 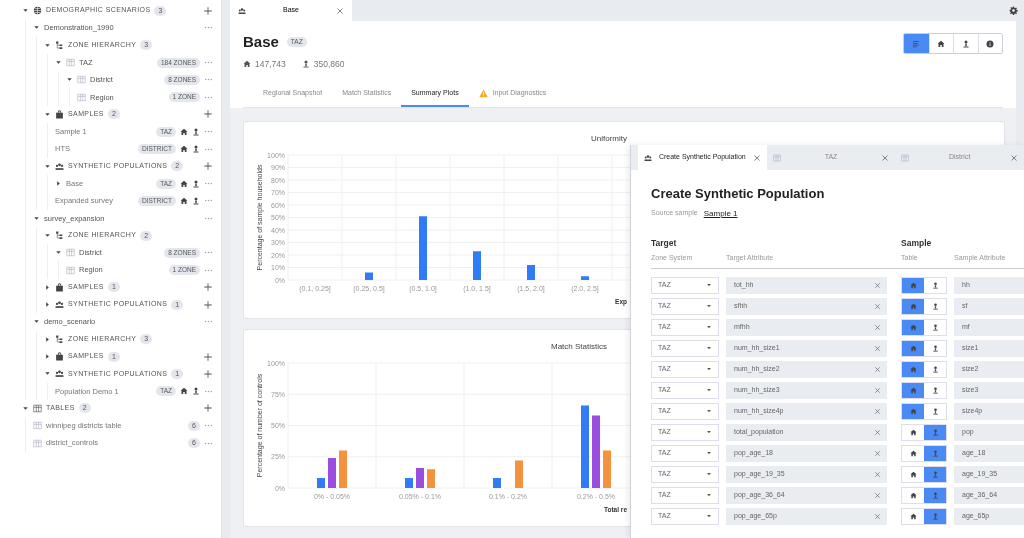 I want to click on view-button, so click(x=989, y=43).